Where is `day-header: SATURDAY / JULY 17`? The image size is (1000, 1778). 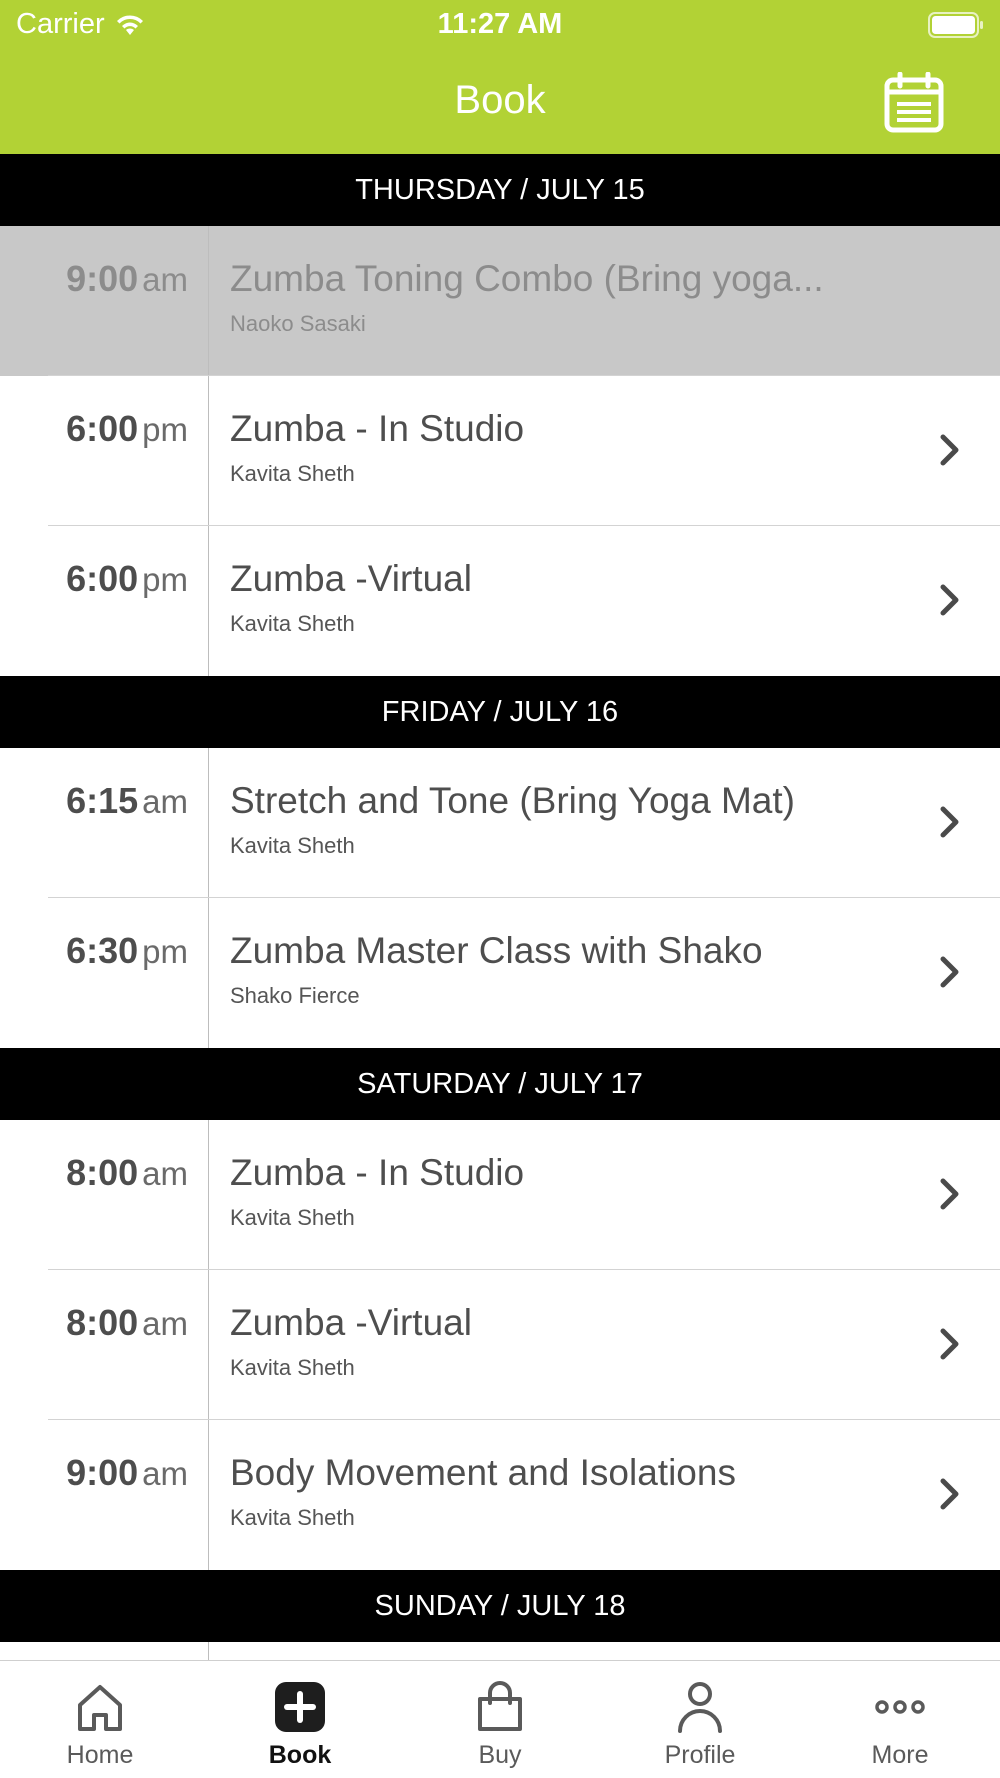
day-header: SATURDAY / JULY 17 is located at coordinates (500, 1084).